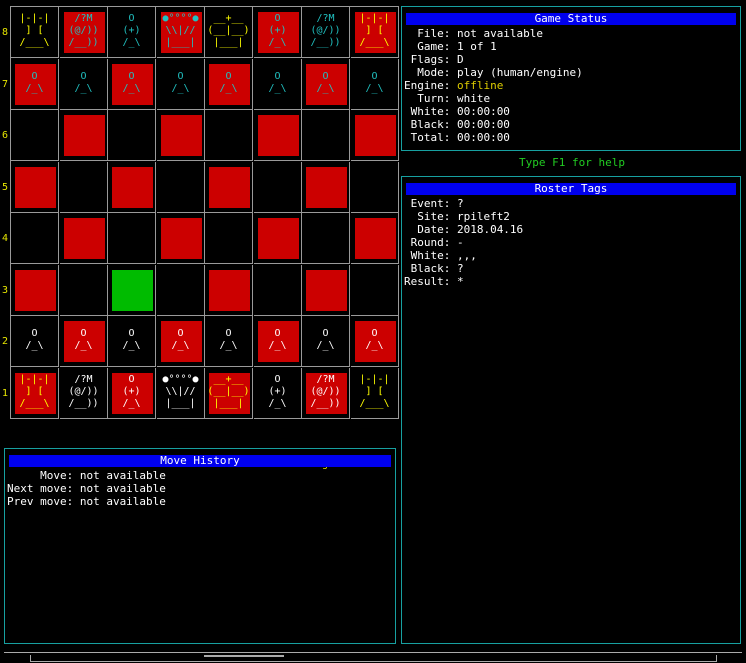 This screenshot has width=746, height=663. I want to click on square-h1: |-|-| ] [ /___\, so click(375, 393).